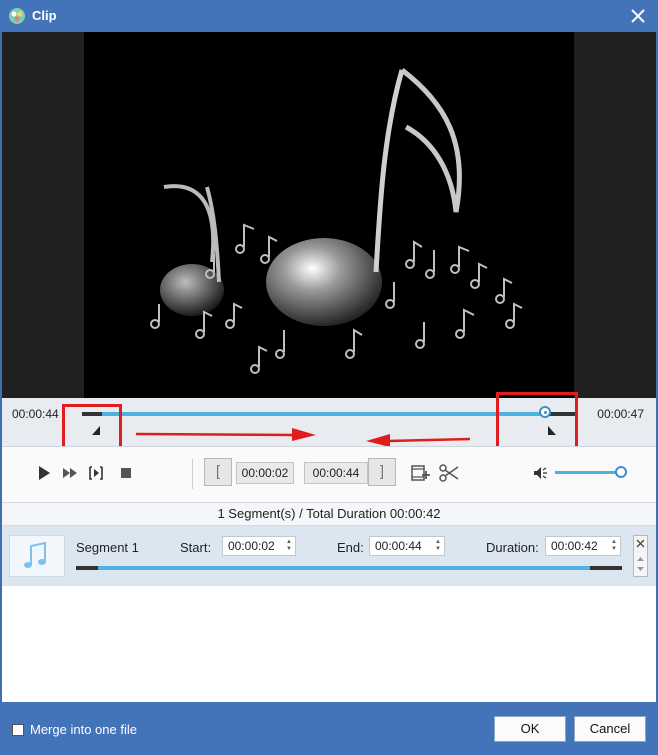 The image size is (658, 755). Describe the element at coordinates (196, 547) in the screenshot. I see `segment-start-label: Start:` at that location.